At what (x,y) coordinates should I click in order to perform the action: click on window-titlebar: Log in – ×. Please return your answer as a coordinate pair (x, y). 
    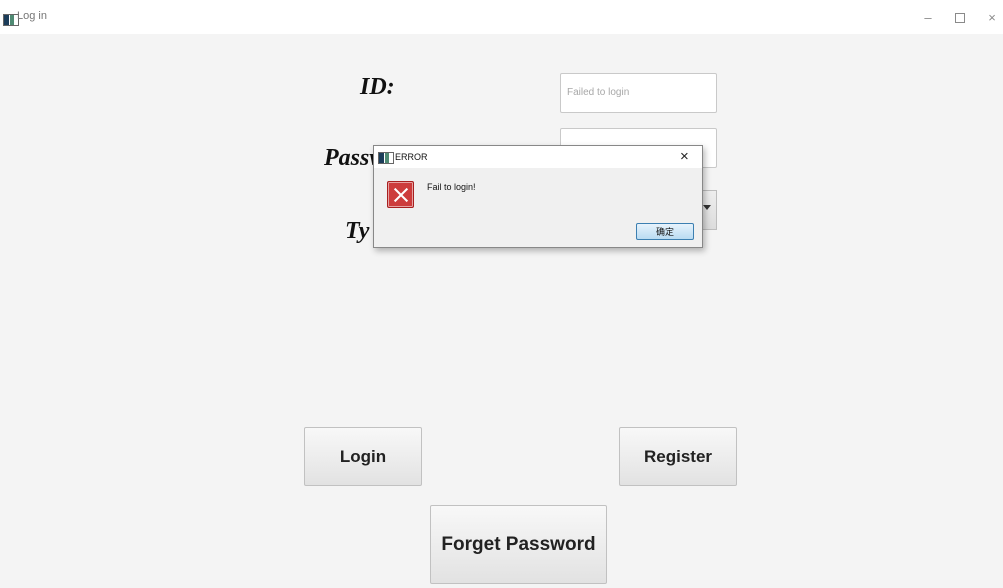
    Looking at the image, I should click on (501, 17).